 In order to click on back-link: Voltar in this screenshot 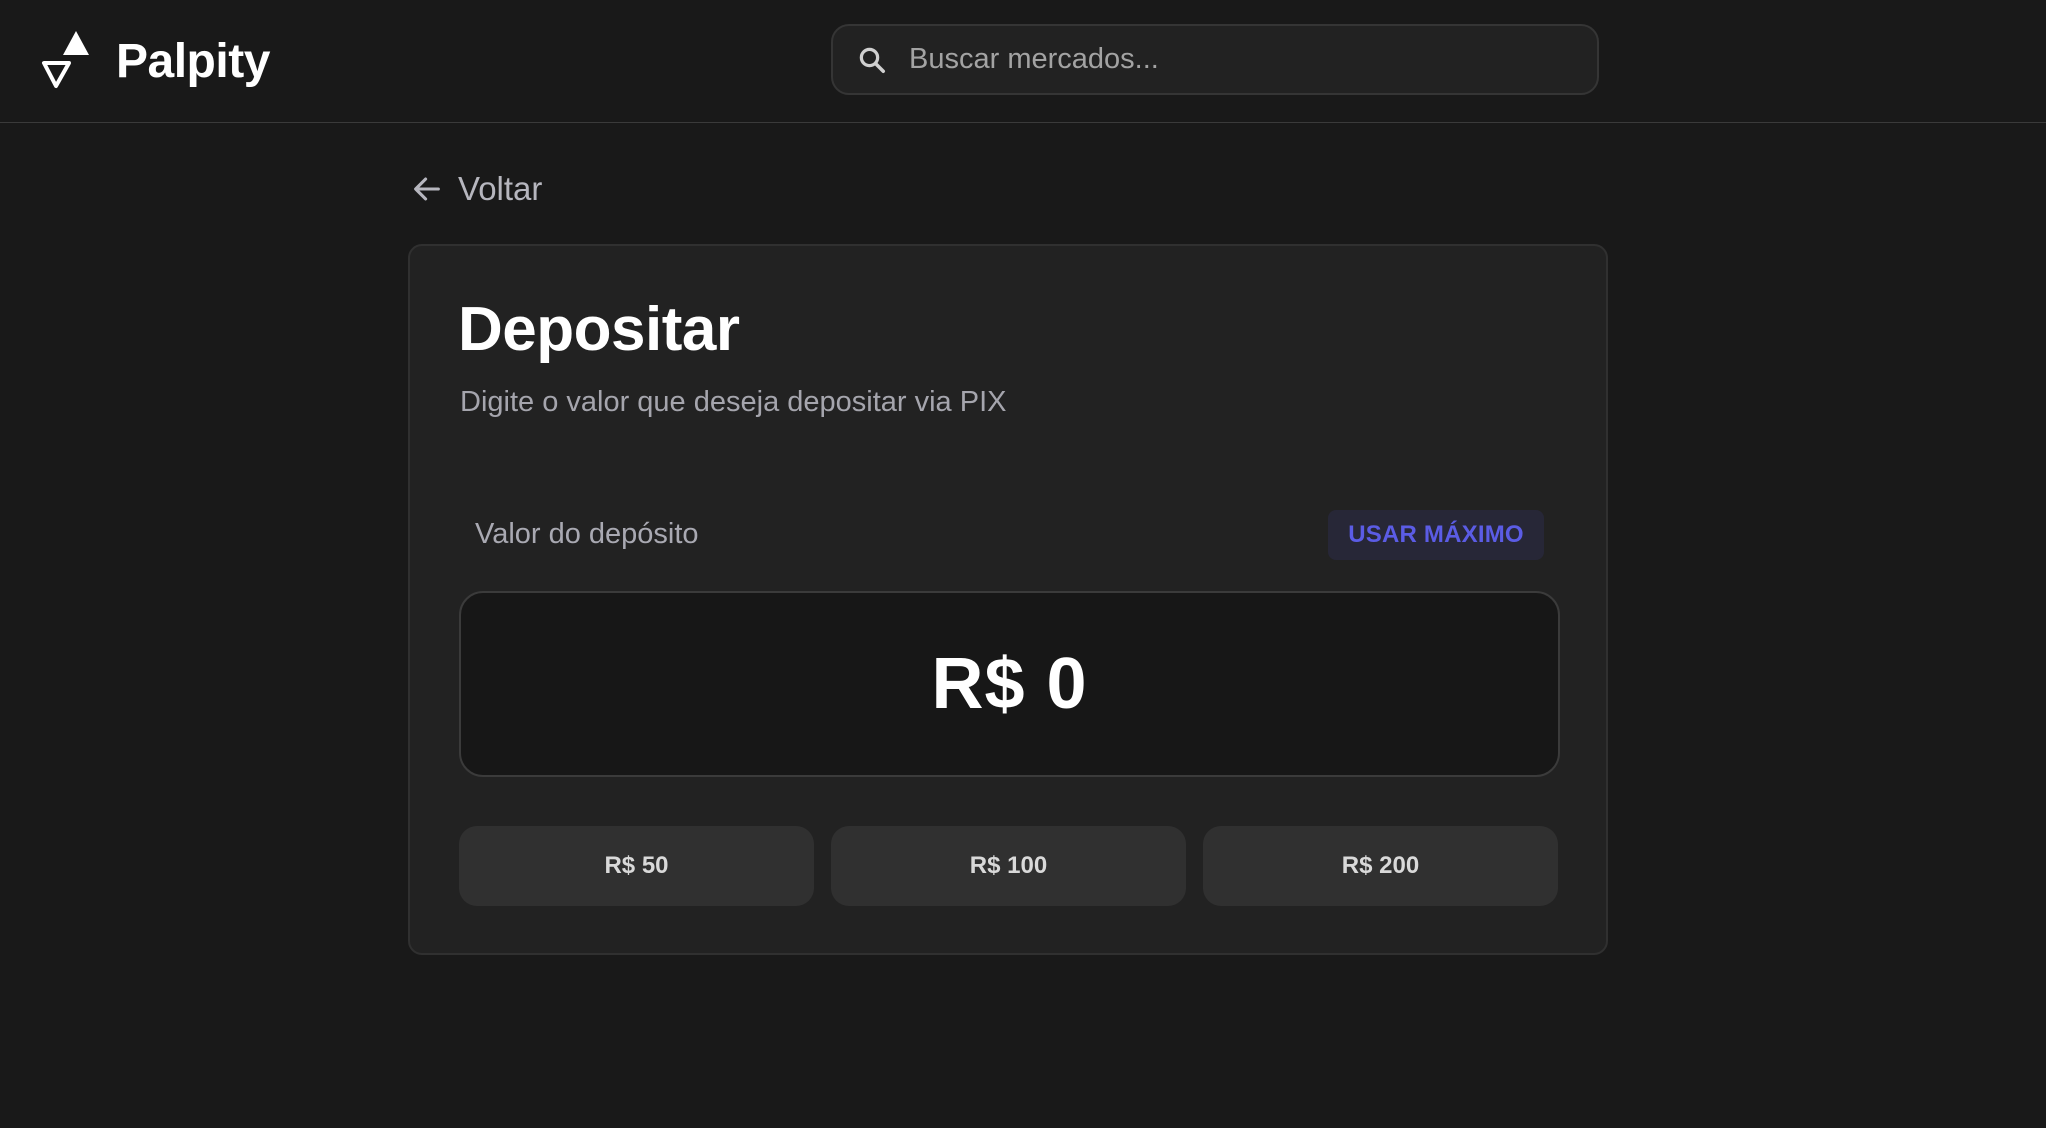, I will do `click(476, 189)`.